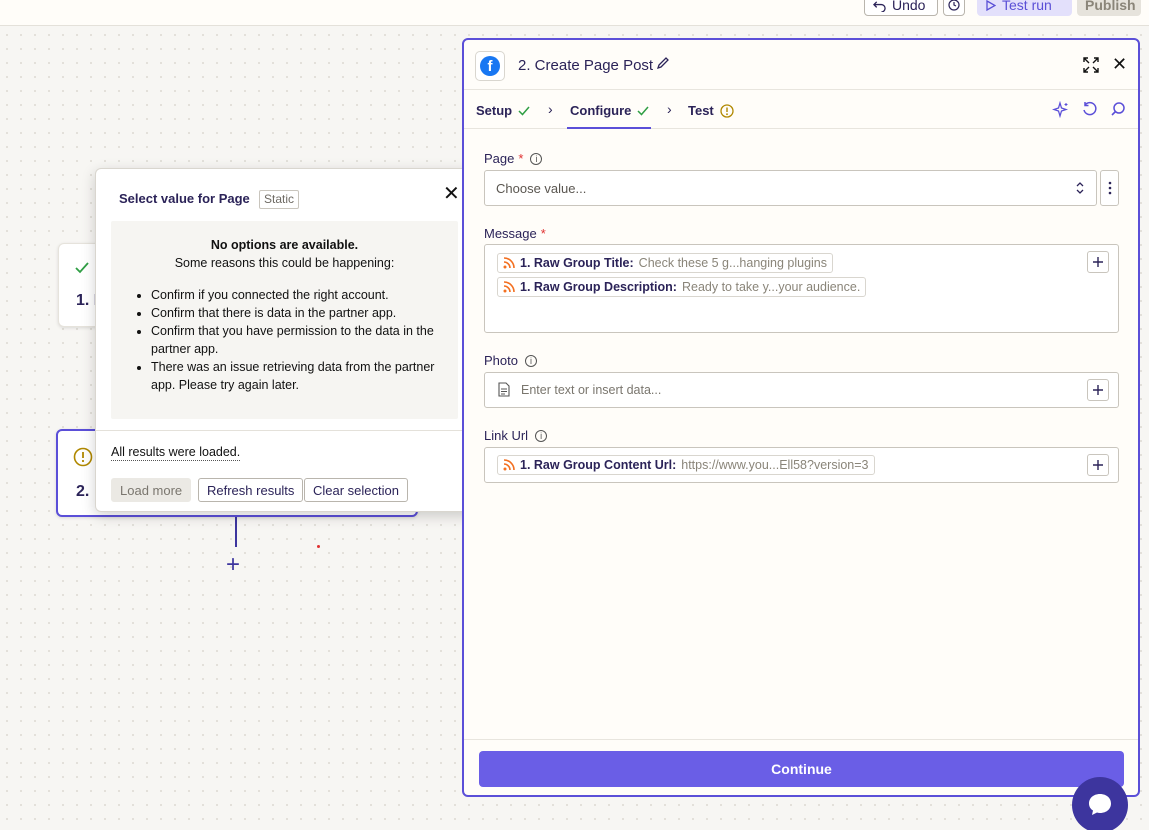  I want to click on chat-button, so click(1100, 803).